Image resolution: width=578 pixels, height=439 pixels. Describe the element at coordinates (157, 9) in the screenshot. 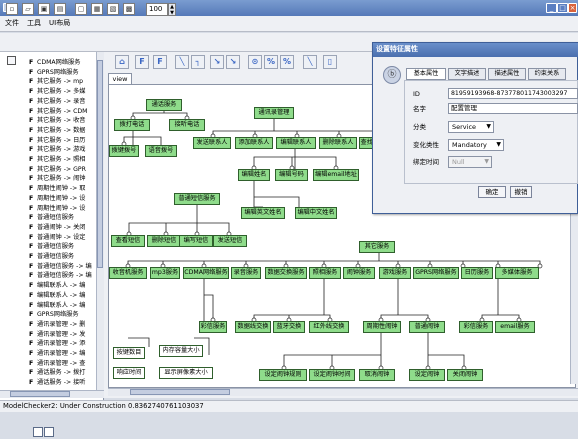

I see `zoom-input: 100` at that location.